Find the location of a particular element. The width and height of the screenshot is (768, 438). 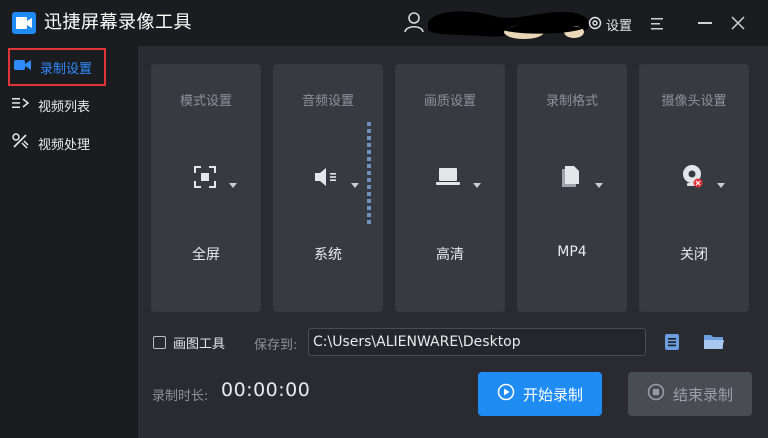

redacted-username is located at coordinates (508, 23).